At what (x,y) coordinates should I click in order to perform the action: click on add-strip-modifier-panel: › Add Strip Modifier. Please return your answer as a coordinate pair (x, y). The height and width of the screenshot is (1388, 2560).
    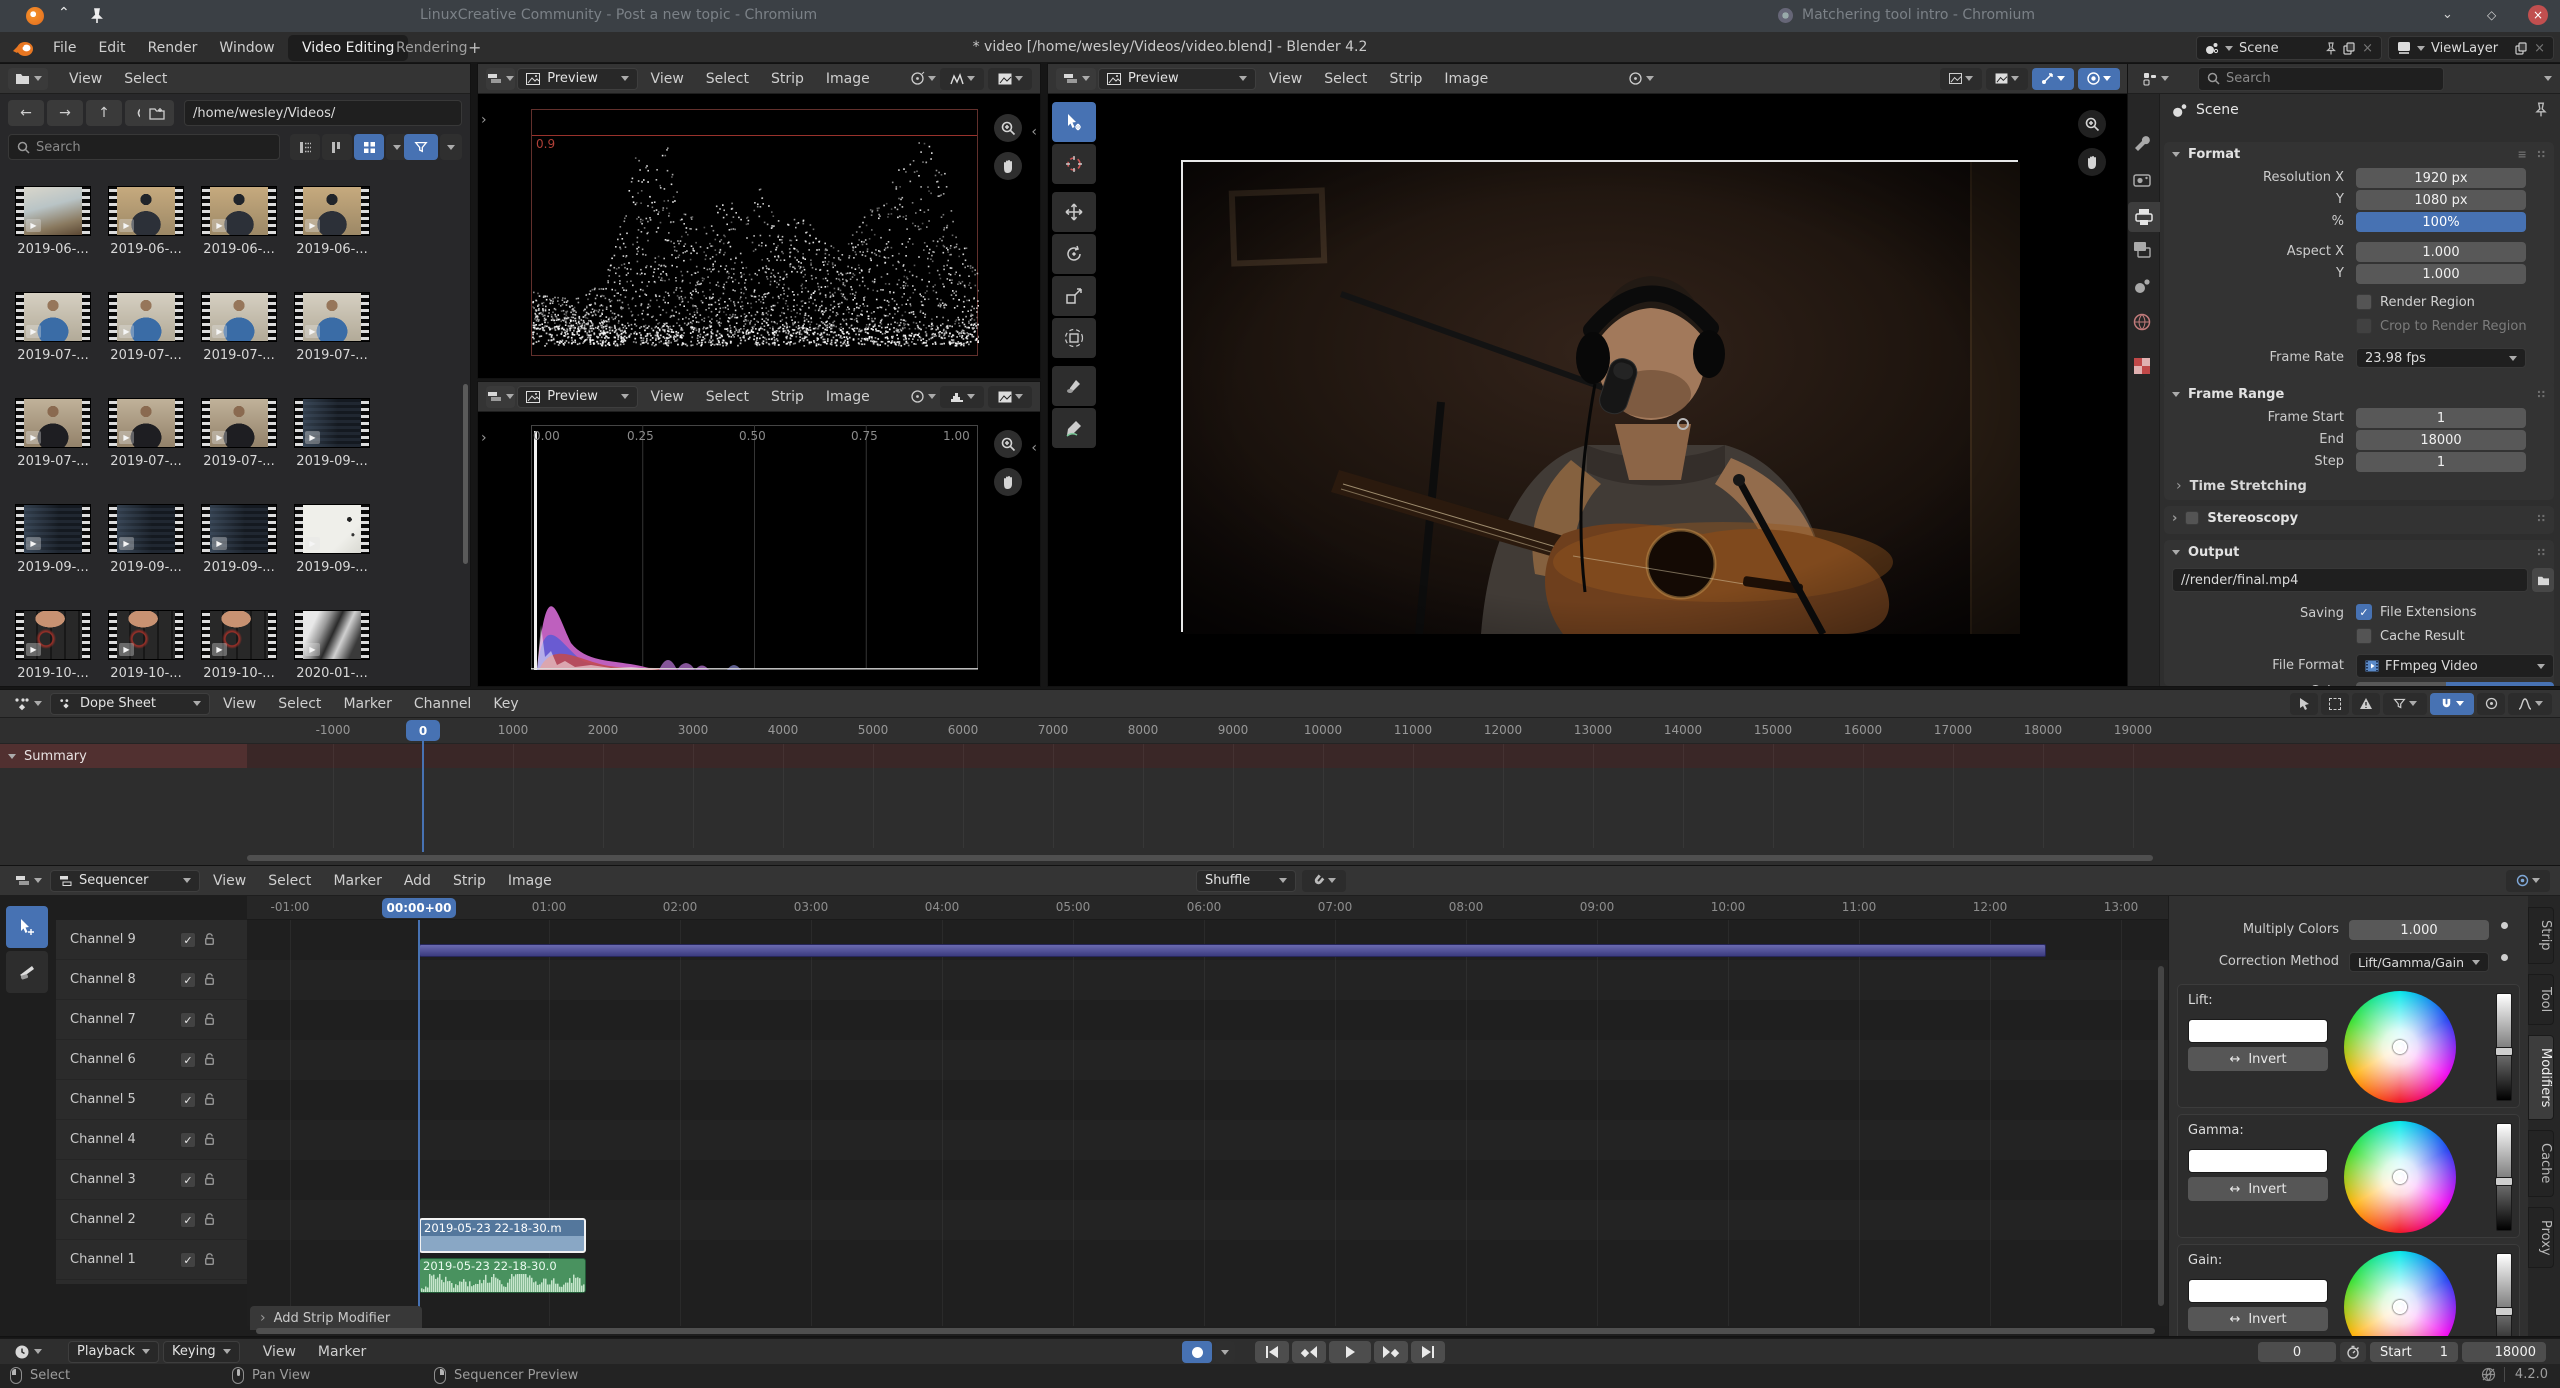
    Looking at the image, I should click on (336, 1318).